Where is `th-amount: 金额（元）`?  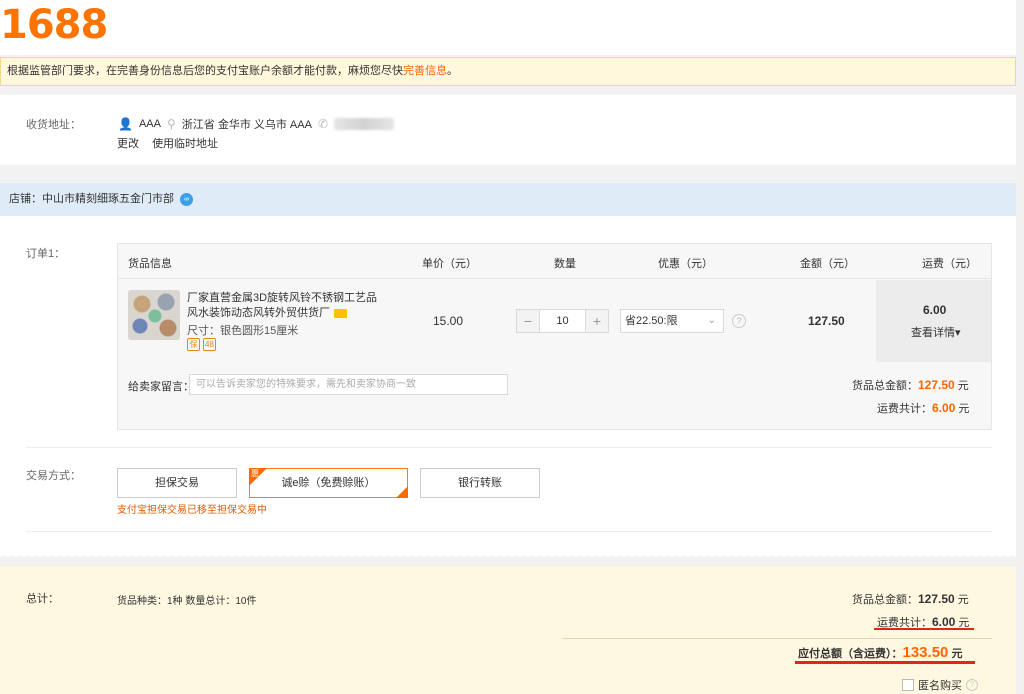 th-amount: 金额（元） is located at coordinates (827, 264).